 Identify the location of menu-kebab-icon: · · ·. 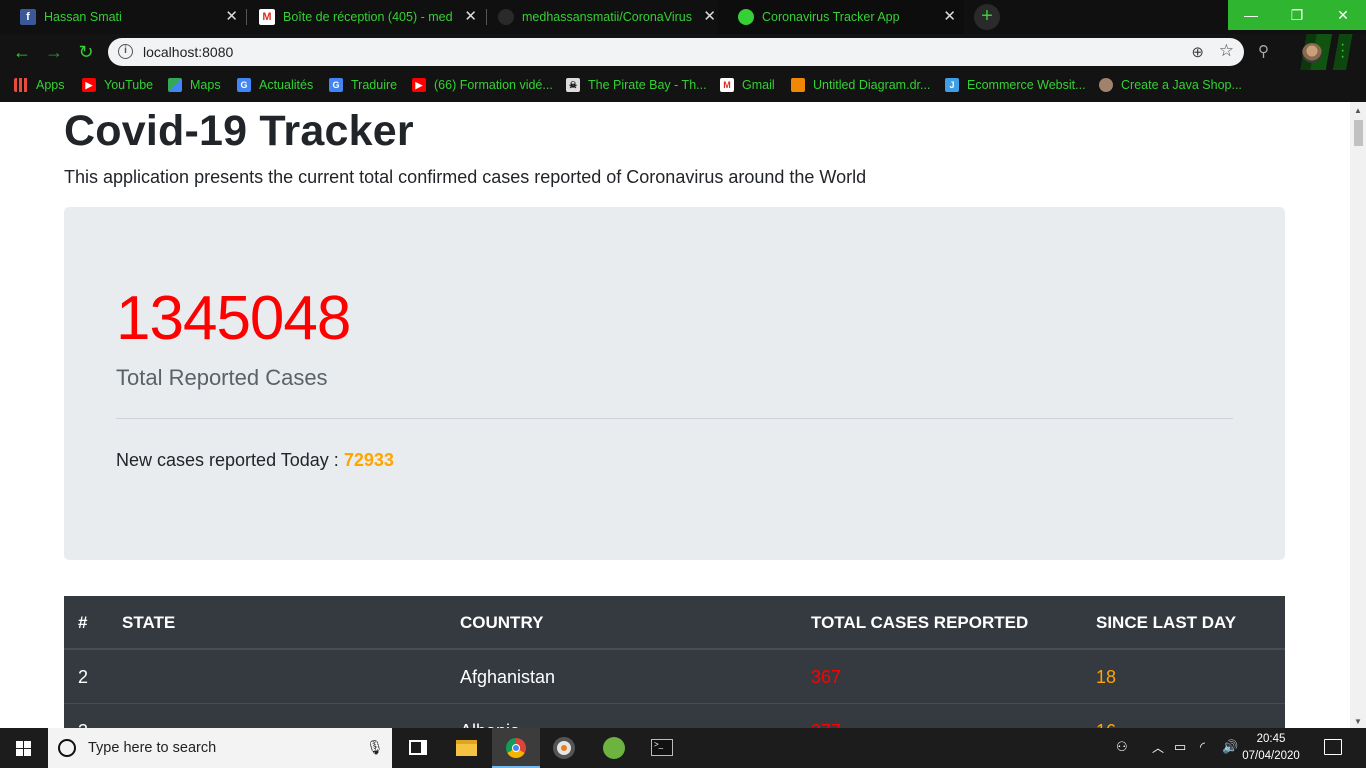
(1343, 51).